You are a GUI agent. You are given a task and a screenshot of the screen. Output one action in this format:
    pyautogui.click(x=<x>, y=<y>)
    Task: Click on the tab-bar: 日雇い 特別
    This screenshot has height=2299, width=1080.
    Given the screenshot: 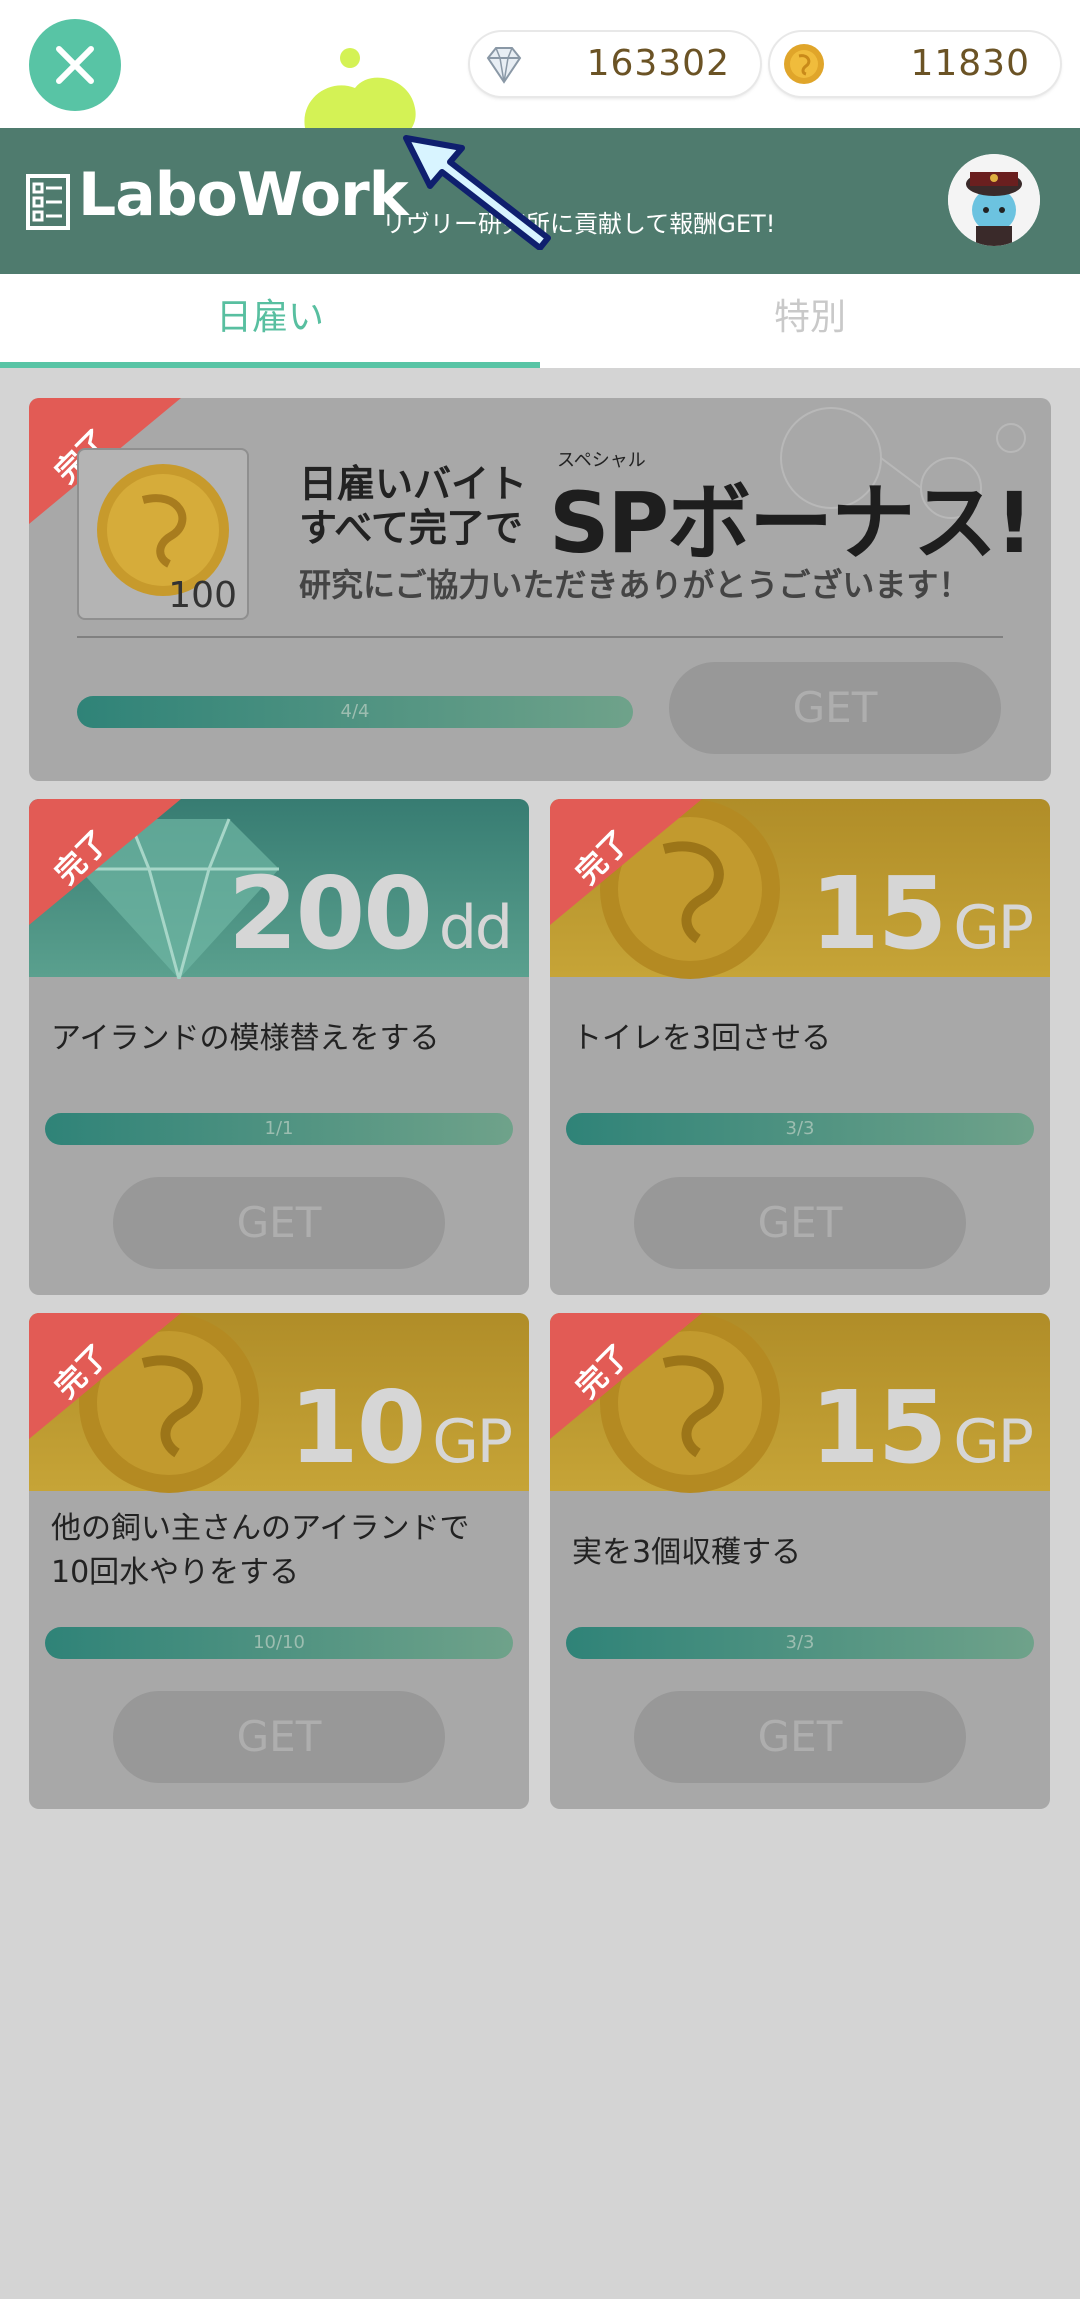 What is the action you would take?
    pyautogui.click(x=540, y=321)
    